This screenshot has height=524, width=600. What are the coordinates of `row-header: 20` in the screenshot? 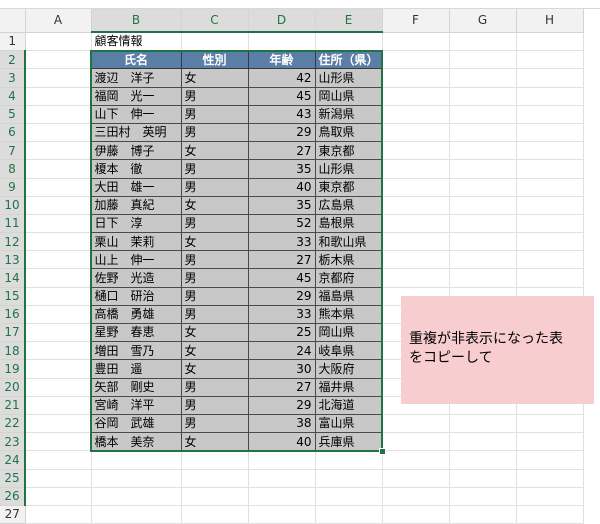 It's located at (13, 387).